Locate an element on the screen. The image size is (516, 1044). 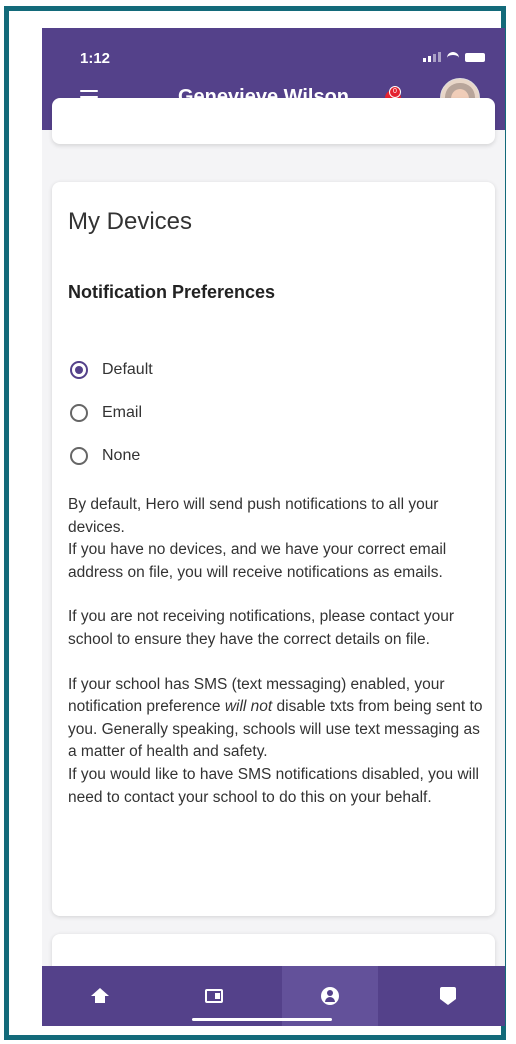
nav-feed is located at coordinates (214, 996).